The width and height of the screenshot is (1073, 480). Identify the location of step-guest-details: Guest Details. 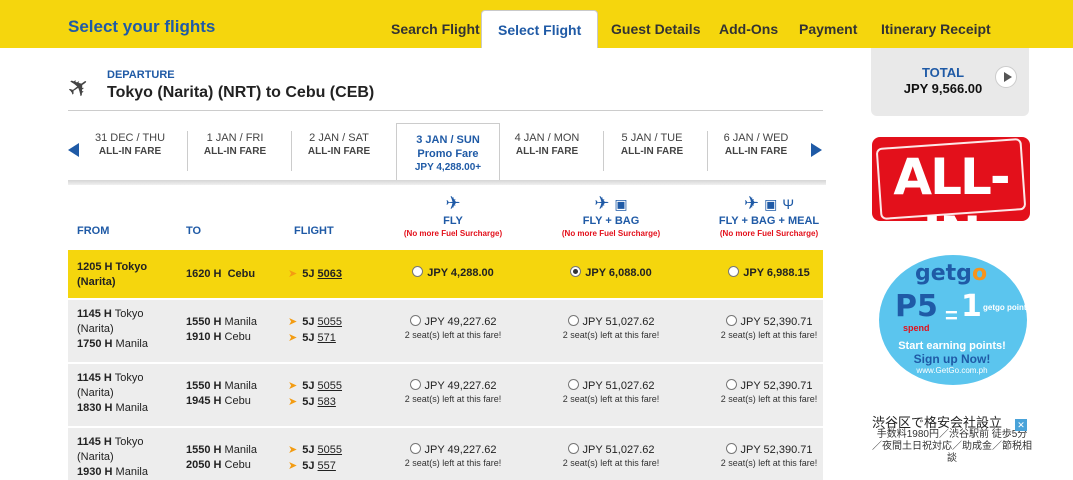
(655, 29).